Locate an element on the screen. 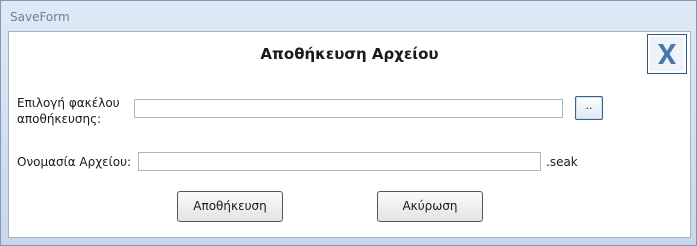 The height and width of the screenshot is (246, 697). folder-label-line1: Επιλογή φακέλου is located at coordinates (68, 103).